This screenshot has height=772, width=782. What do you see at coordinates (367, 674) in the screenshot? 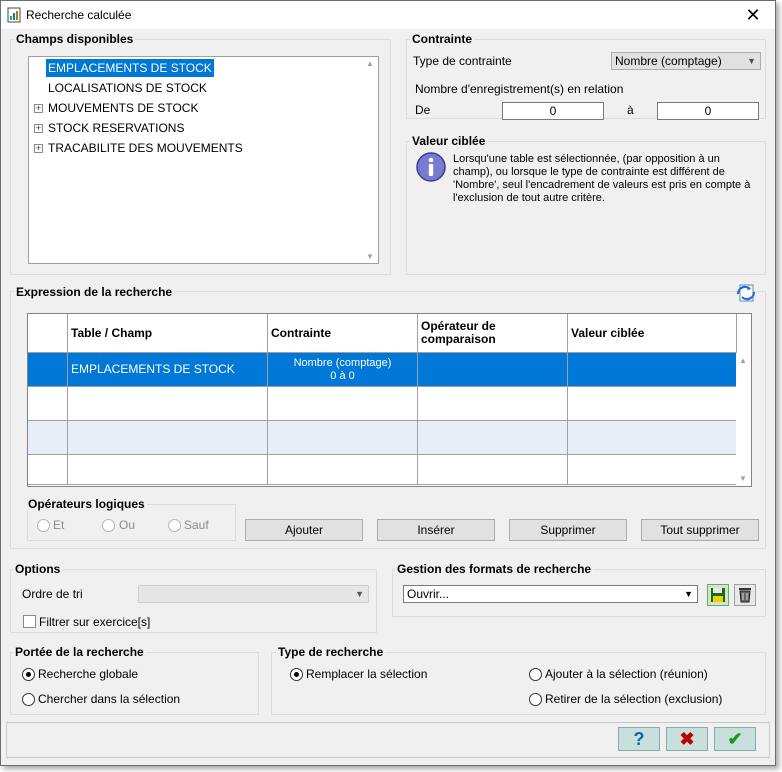
I see `search-type-label-replace: Remplacer la sélection` at bounding box center [367, 674].